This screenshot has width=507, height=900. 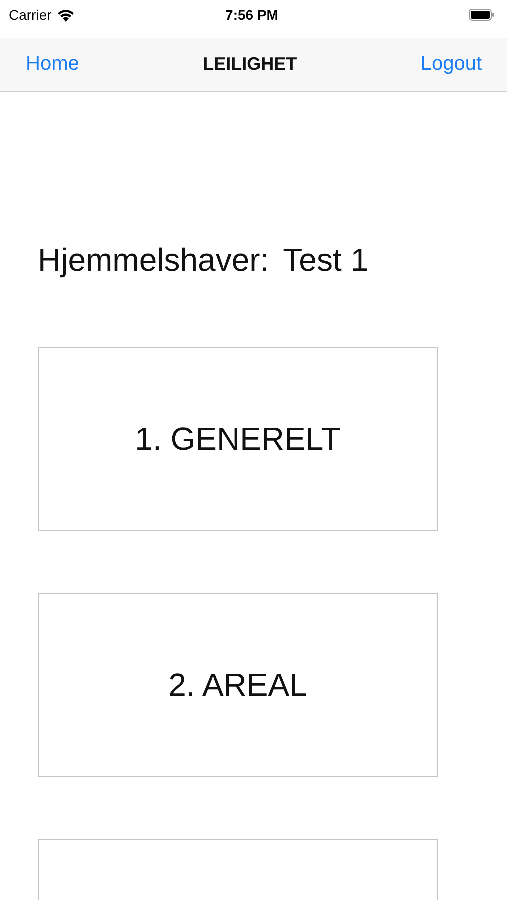 What do you see at coordinates (30, 15) in the screenshot?
I see `carrier-label: Carrier` at bounding box center [30, 15].